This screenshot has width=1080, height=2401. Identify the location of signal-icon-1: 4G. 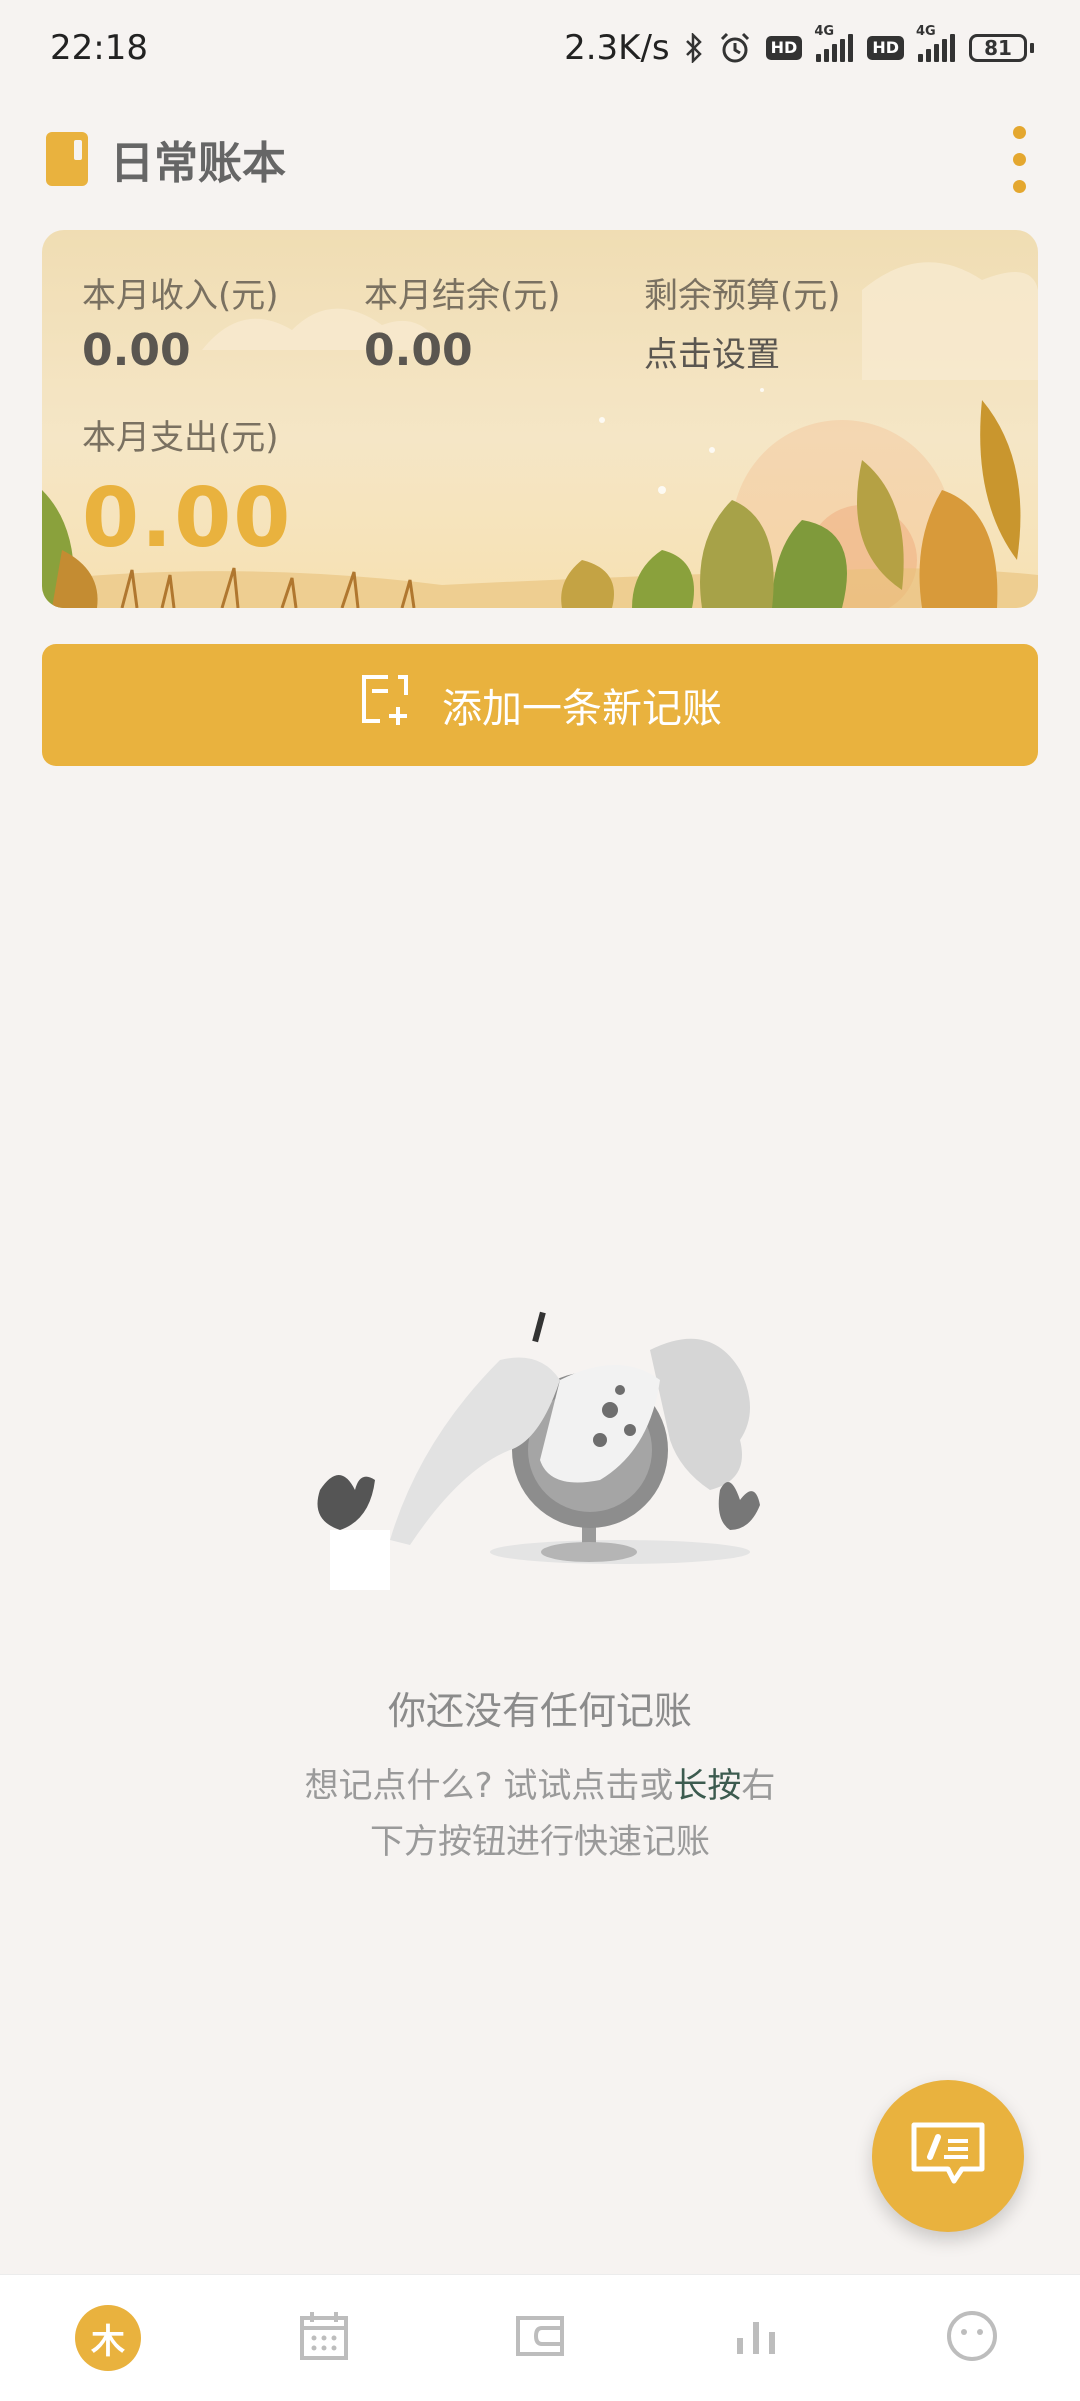
(834, 43).